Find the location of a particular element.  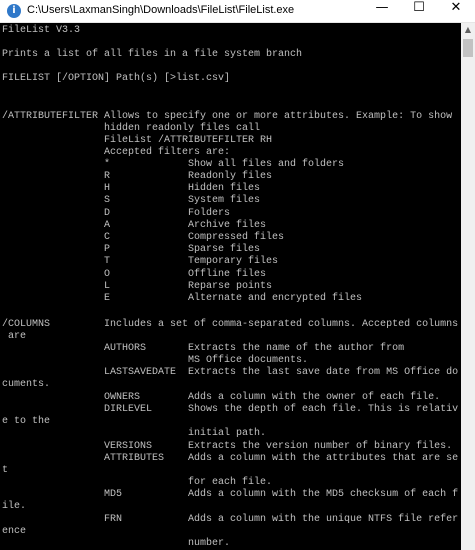

console-line: H Hidden files is located at coordinates (131, 188).